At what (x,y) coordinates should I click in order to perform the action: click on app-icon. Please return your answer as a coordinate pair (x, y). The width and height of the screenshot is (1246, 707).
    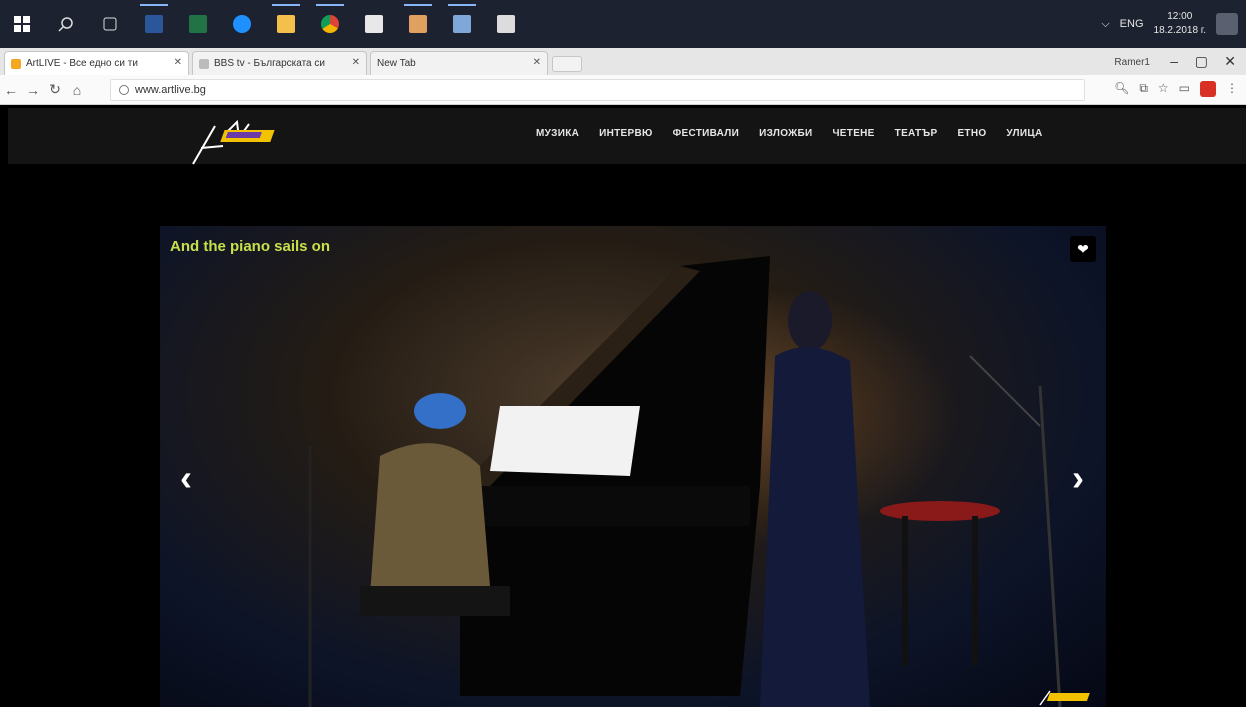
    Looking at the image, I should click on (462, 24).